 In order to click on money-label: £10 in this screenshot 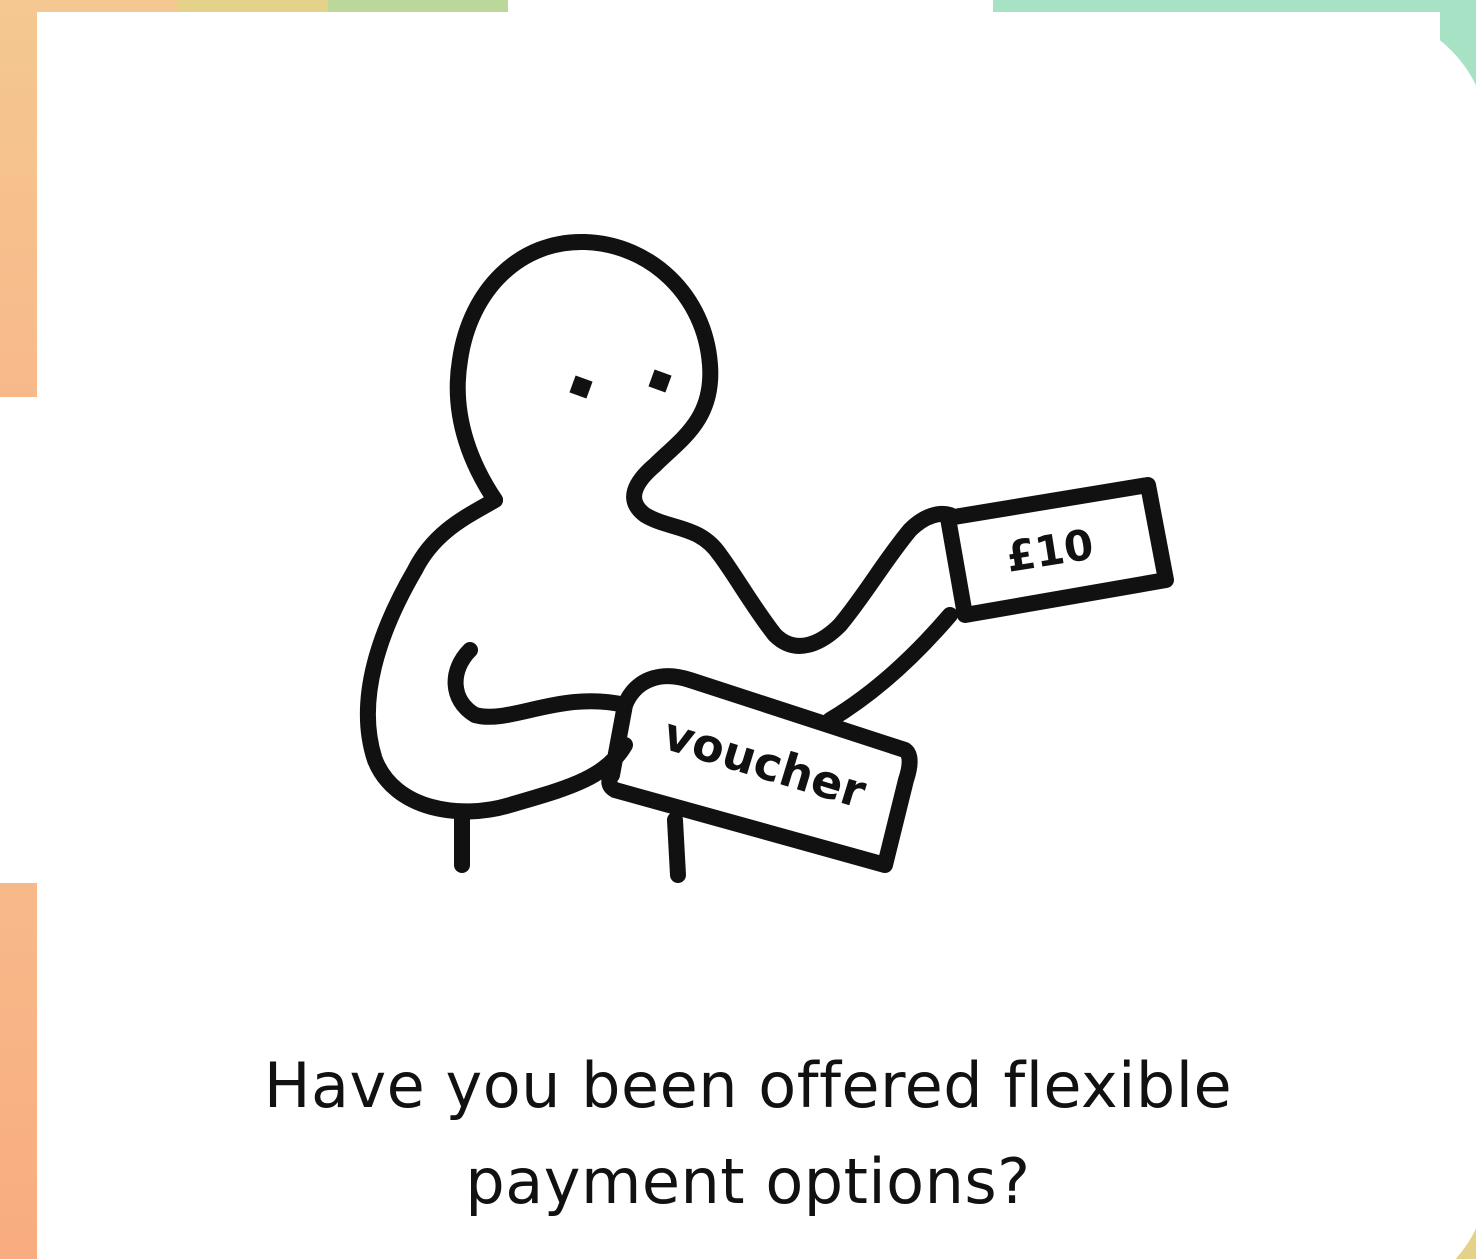, I will do `click(1050, 551)`.